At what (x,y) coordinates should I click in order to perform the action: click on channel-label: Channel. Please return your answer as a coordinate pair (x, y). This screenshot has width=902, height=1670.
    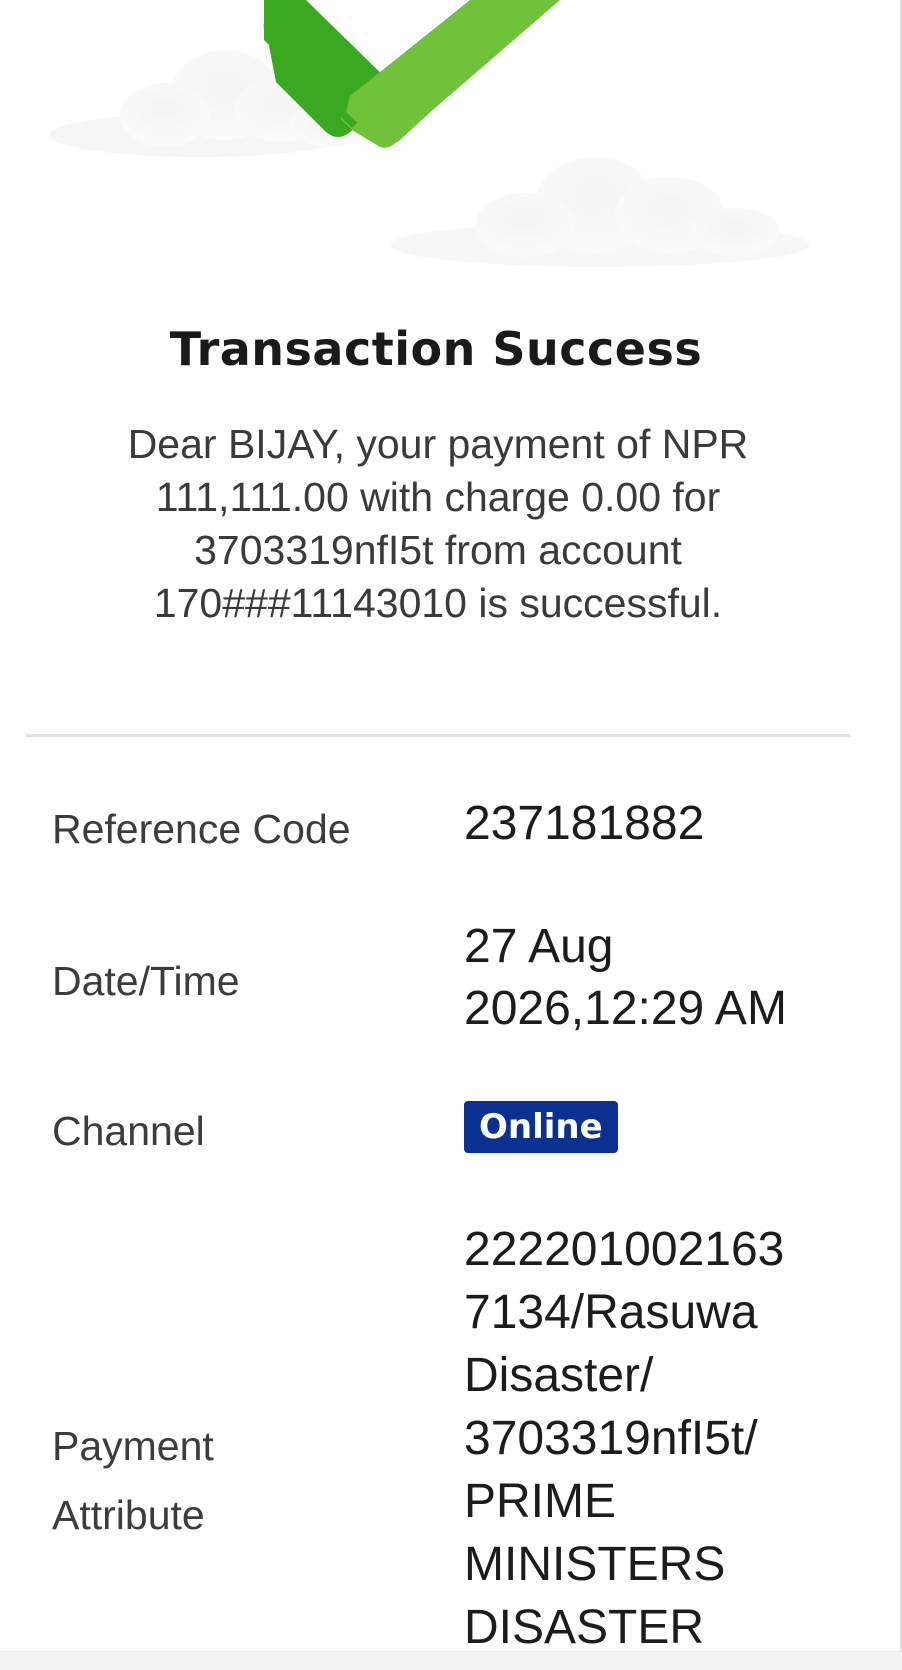
    Looking at the image, I should click on (128, 1131).